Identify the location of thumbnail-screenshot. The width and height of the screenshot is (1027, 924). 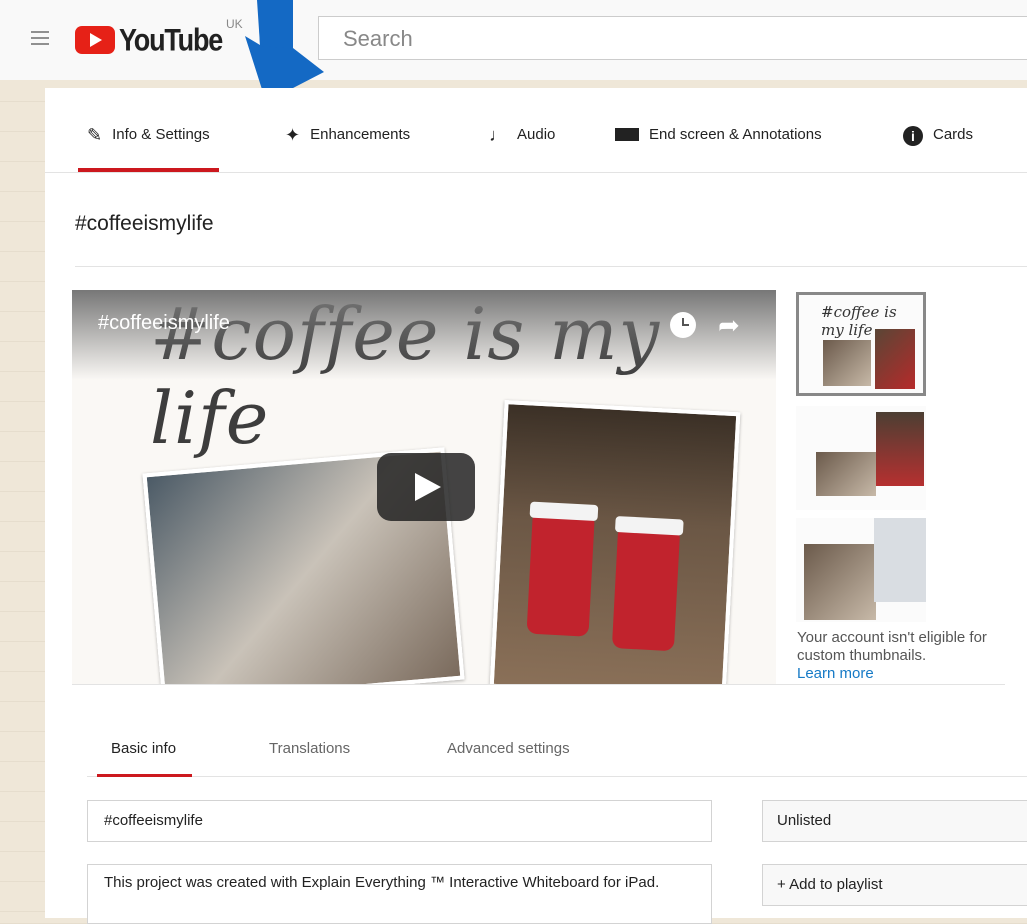
(900, 560).